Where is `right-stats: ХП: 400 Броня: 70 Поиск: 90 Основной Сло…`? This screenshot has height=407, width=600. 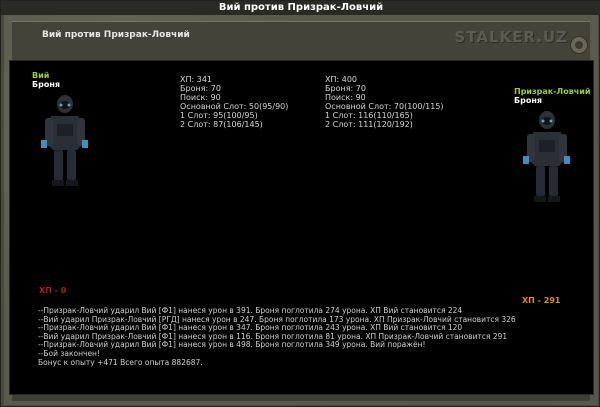 right-stats: ХП: 400 Броня: 70 Поиск: 90 Основной Сло… is located at coordinates (384, 102).